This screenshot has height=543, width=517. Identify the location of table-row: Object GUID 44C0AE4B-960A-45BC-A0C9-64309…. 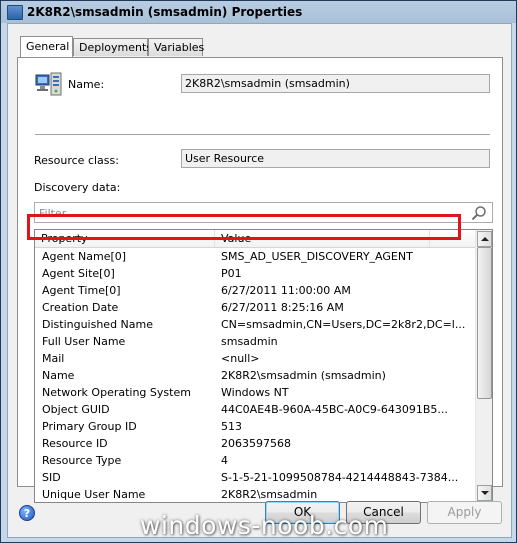
(255, 409).